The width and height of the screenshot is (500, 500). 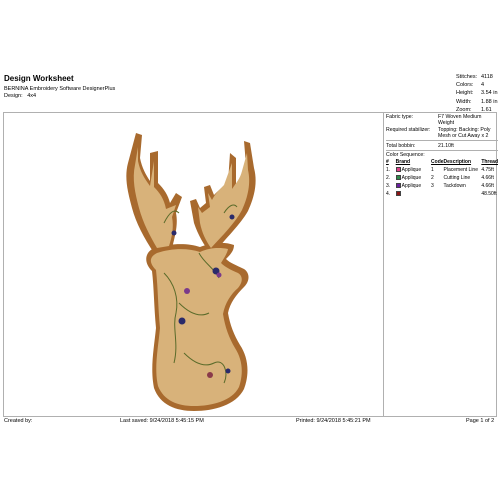 What do you see at coordinates (32, 96) in the screenshot?
I see `design-value: 4x4` at bounding box center [32, 96].